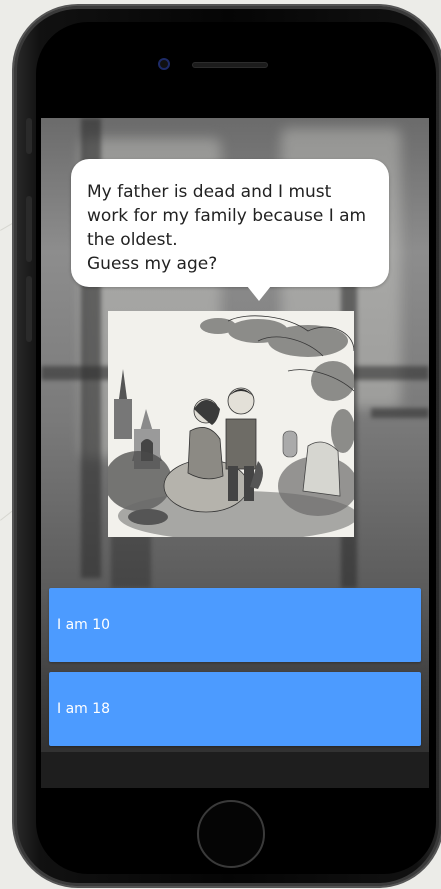 The image size is (441, 889). Describe the element at coordinates (400, 413) in the screenshot. I see `background-beam` at that location.